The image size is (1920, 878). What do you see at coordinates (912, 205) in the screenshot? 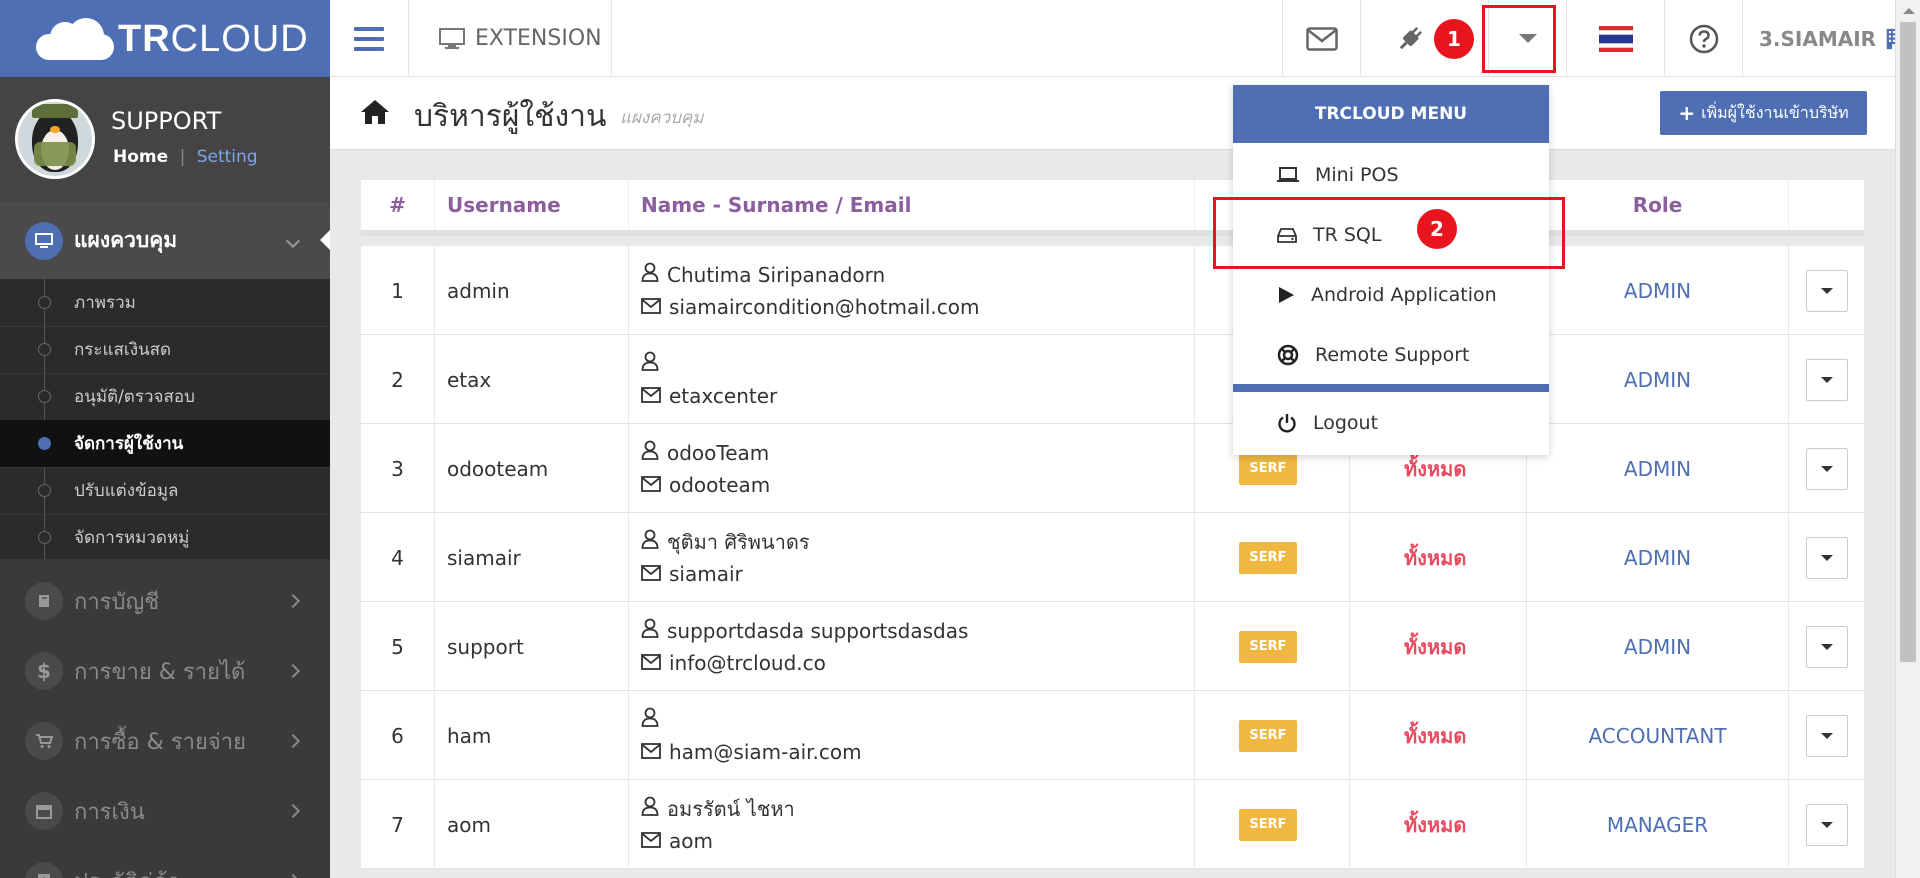
I see `col-header-name: Name - Surname / Email` at bounding box center [912, 205].